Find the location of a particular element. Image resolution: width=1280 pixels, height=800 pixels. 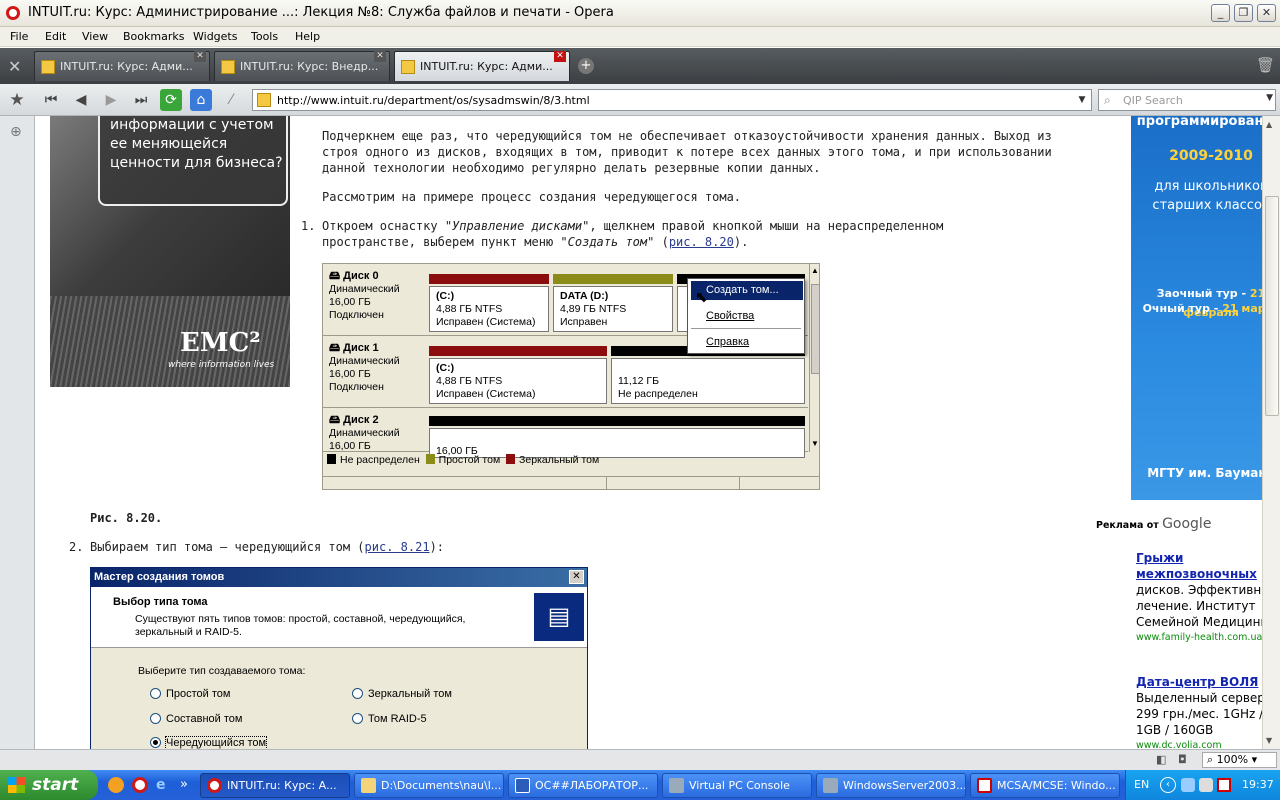

volume-data-d: DATA (D:) 4,89 ГБ NTFS Исправен is located at coordinates (613, 303).